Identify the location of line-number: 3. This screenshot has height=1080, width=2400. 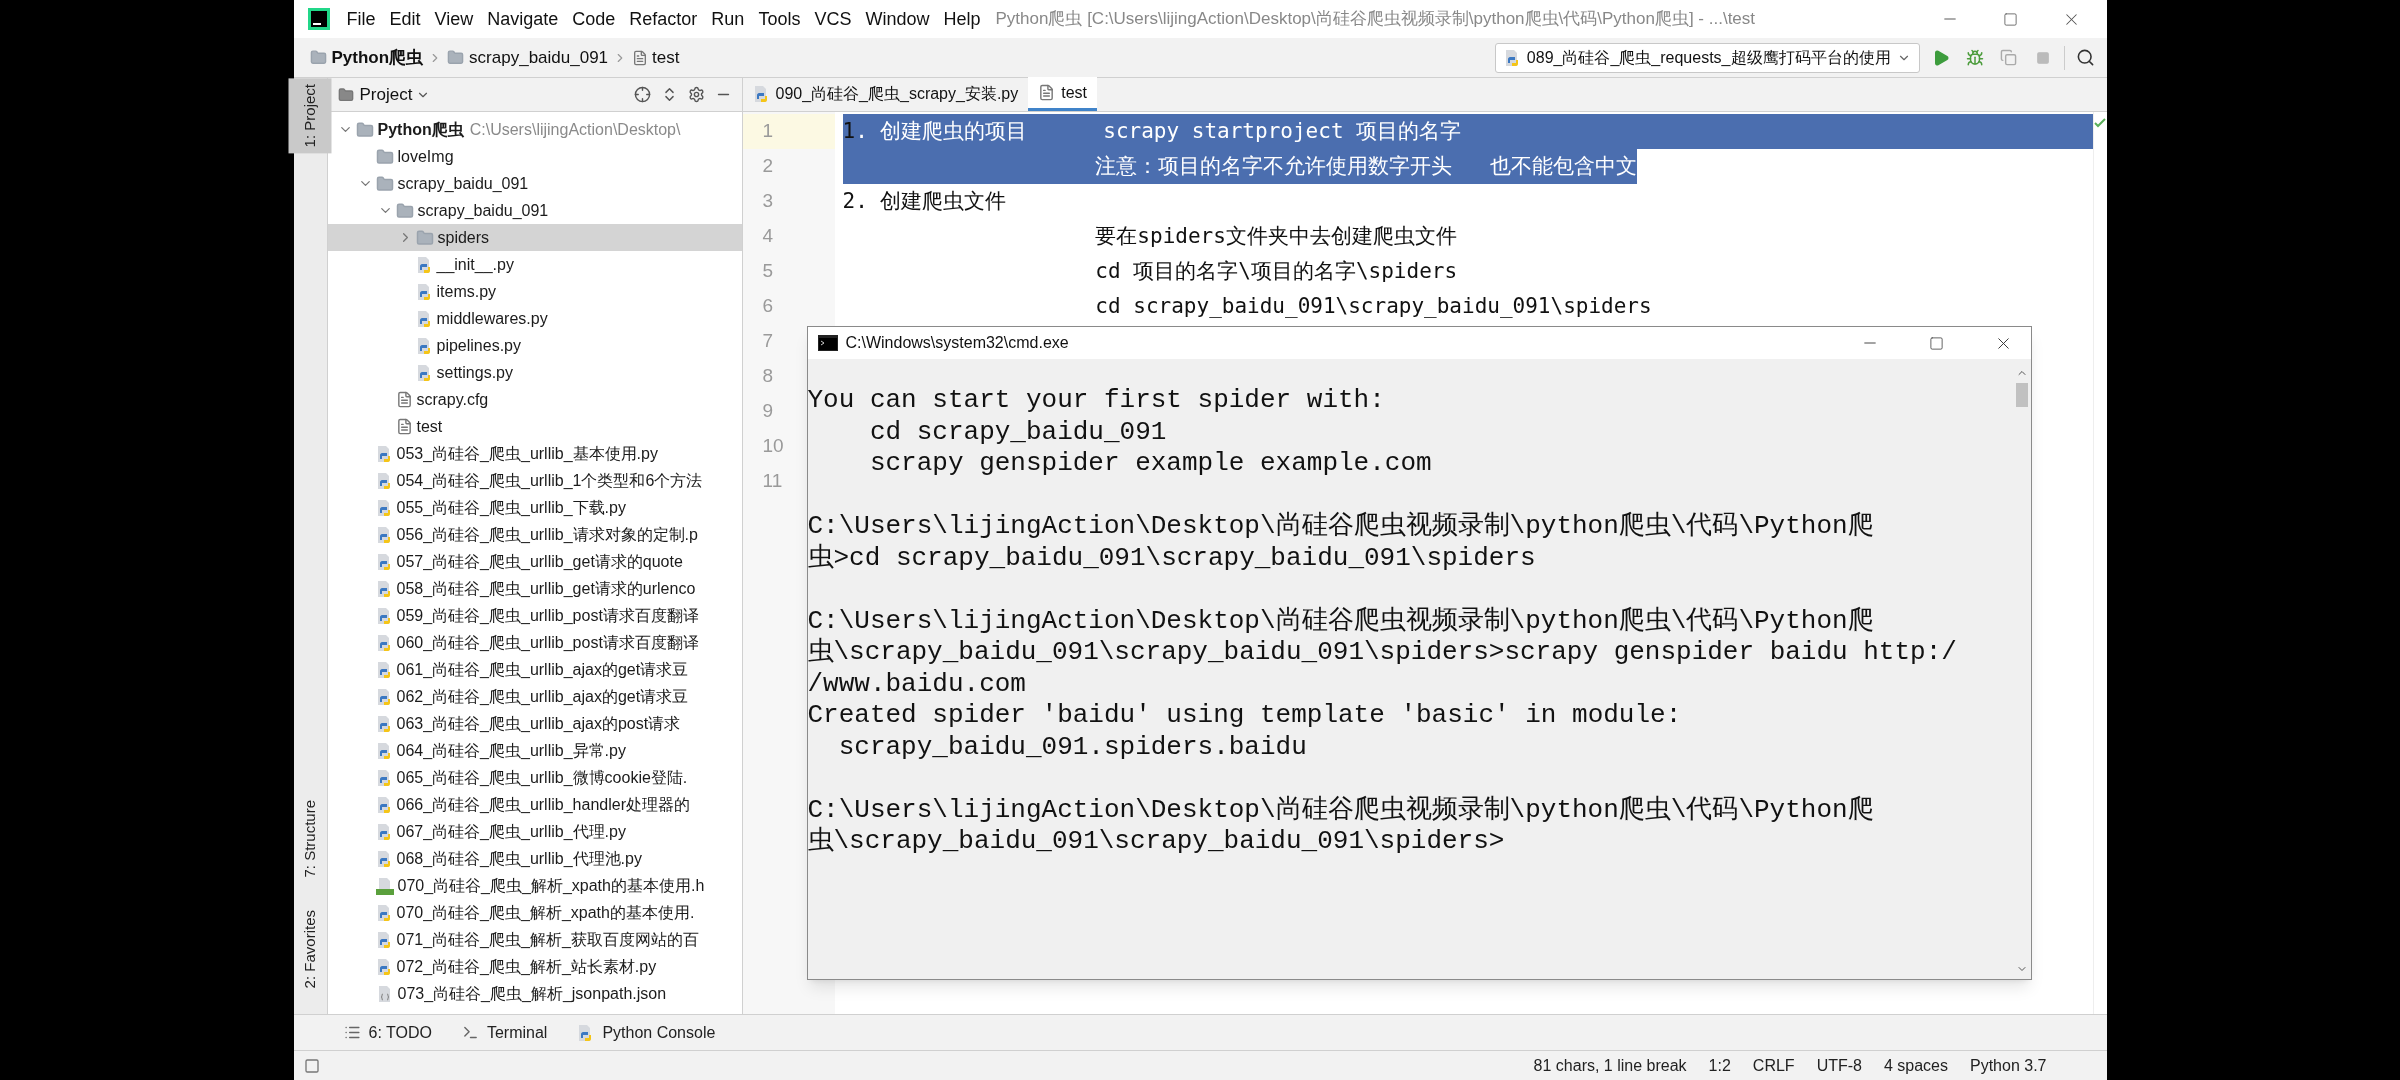
(768, 201).